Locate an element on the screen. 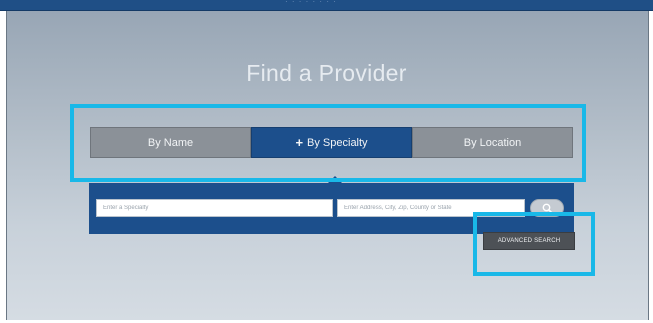 This screenshot has width=653, height=323. top-bar-text: · · · · · · · · is located at coordinates (311, 3).